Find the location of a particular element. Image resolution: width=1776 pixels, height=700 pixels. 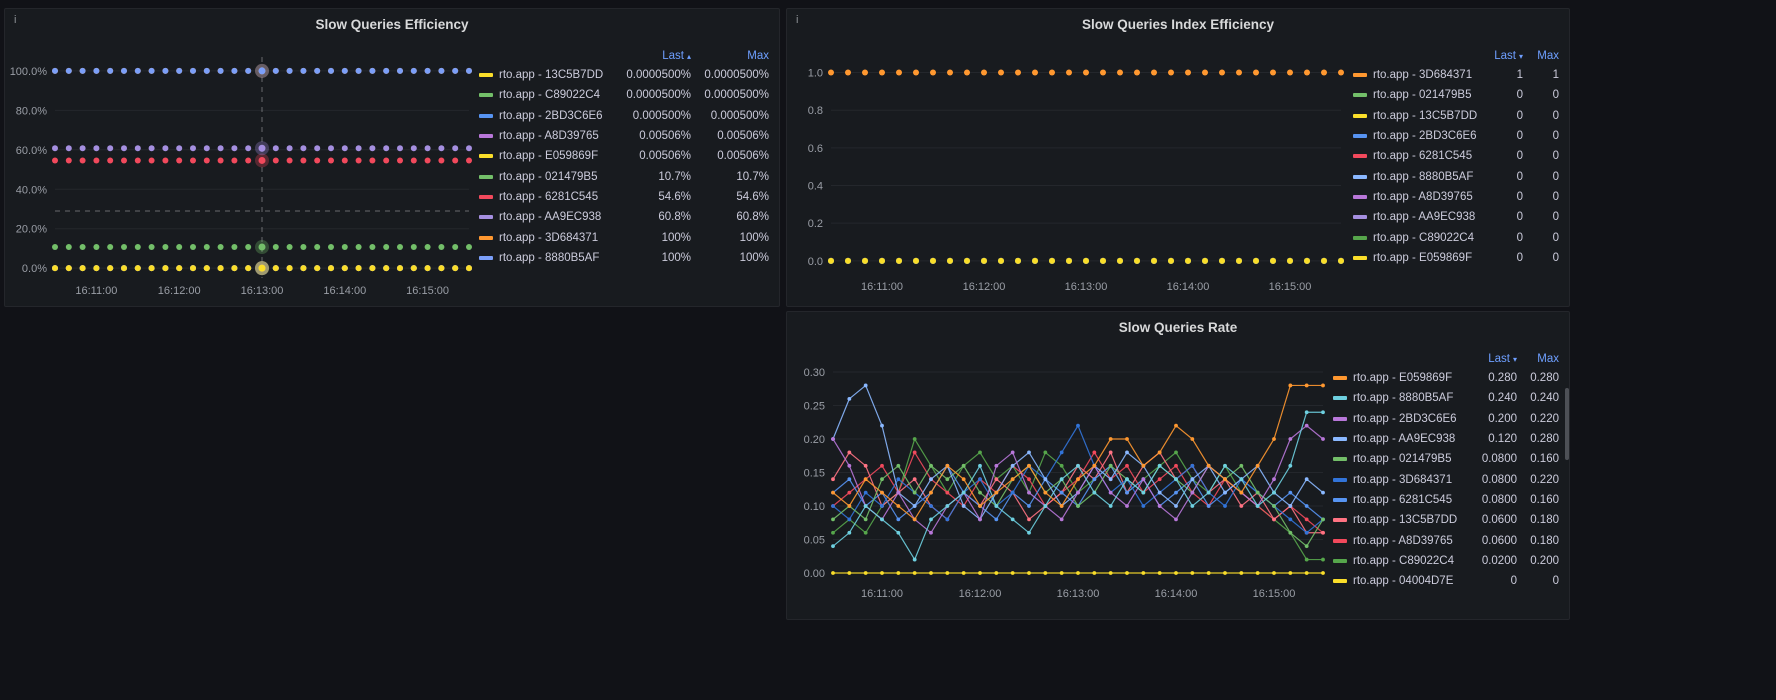

legend-series-item: rto.app - 13C5B7DD 0.0600 0.180 is located at coordinates (1446, 520).